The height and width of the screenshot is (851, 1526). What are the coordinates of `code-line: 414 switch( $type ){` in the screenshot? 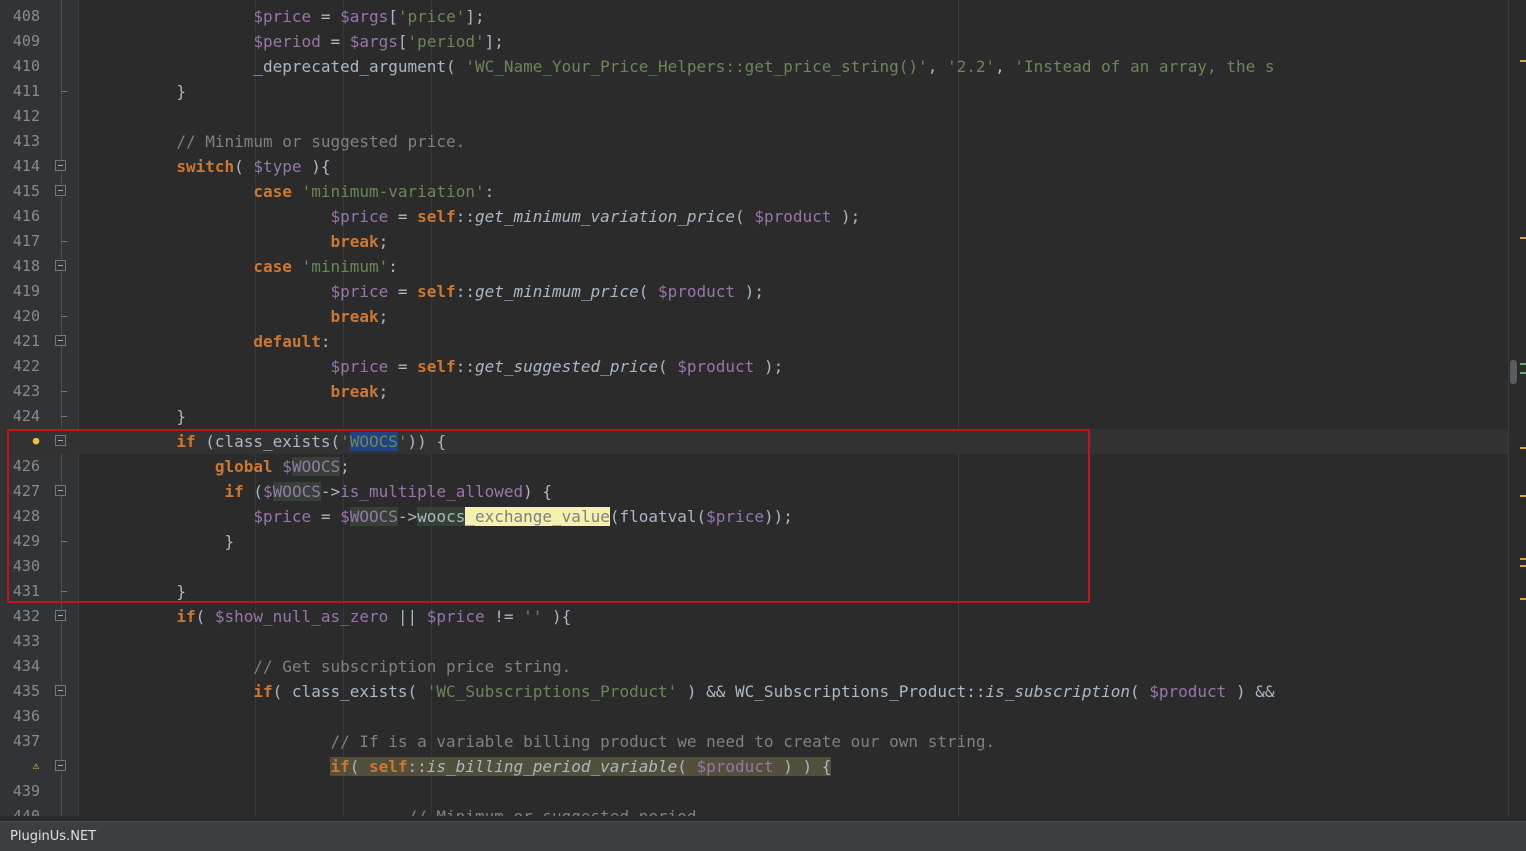 It's located at (754, 166).